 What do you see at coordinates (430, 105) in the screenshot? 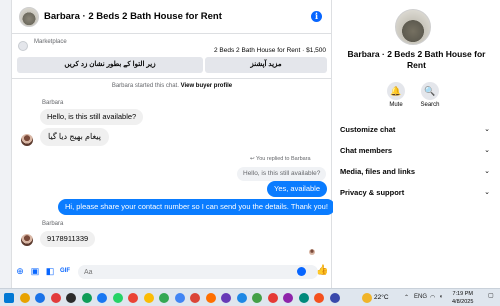
I see `search-label: Search` at bounding box center [430, 105].